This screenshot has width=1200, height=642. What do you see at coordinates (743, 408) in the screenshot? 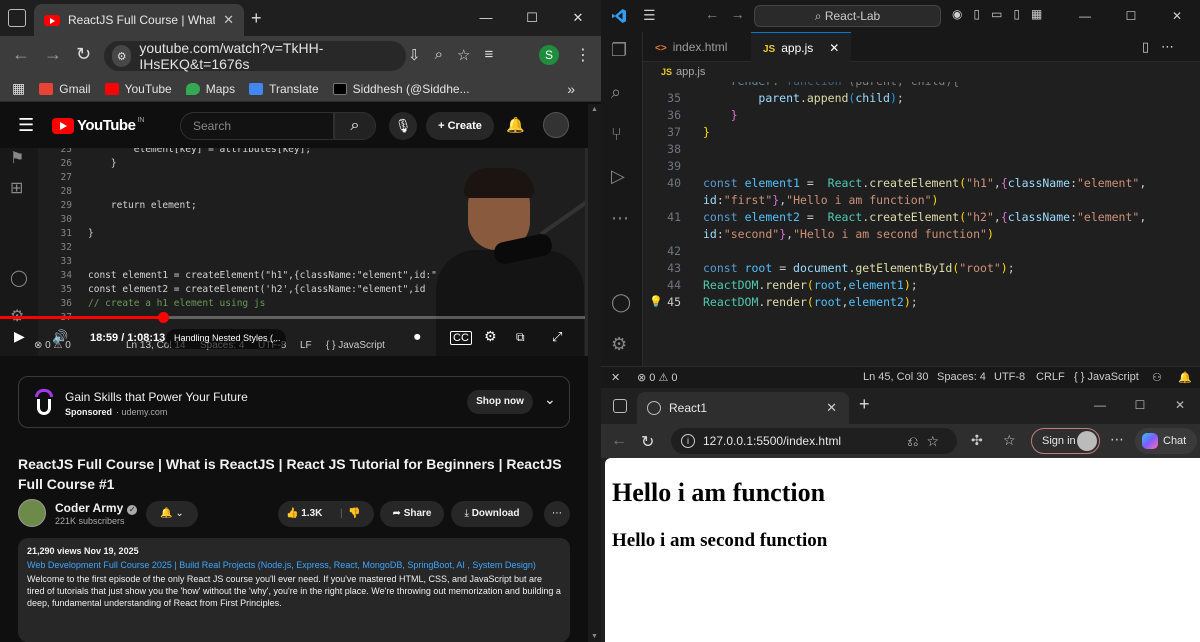
I see `edge-tab-react1: React1 ✕` at bounding box center [743, 408].